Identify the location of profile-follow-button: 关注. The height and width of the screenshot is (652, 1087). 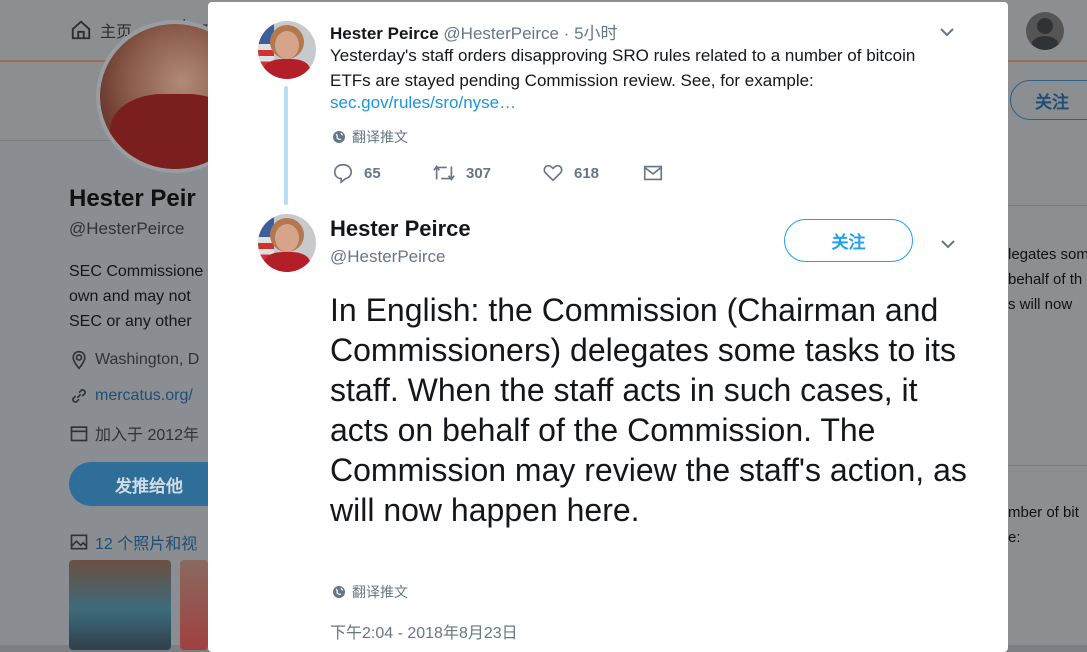
(1048, 100).